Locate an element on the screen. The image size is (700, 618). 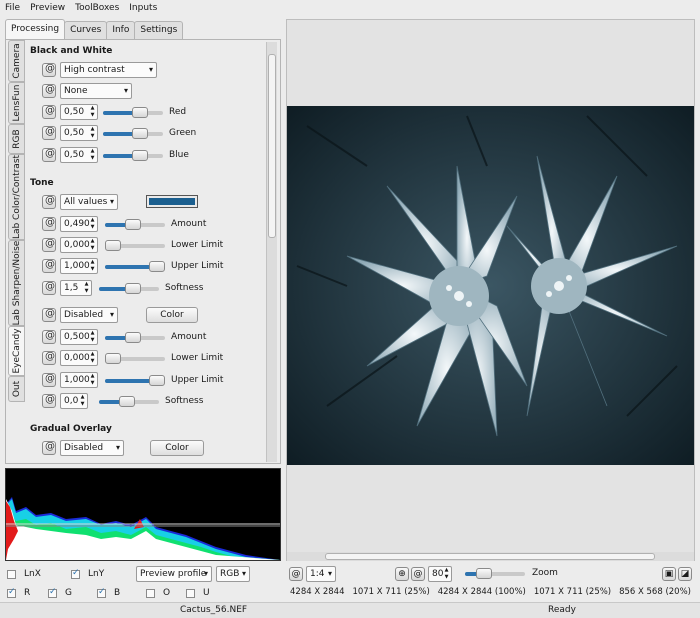
vtab-rgb: RGB is located at coordinates (16, 139).